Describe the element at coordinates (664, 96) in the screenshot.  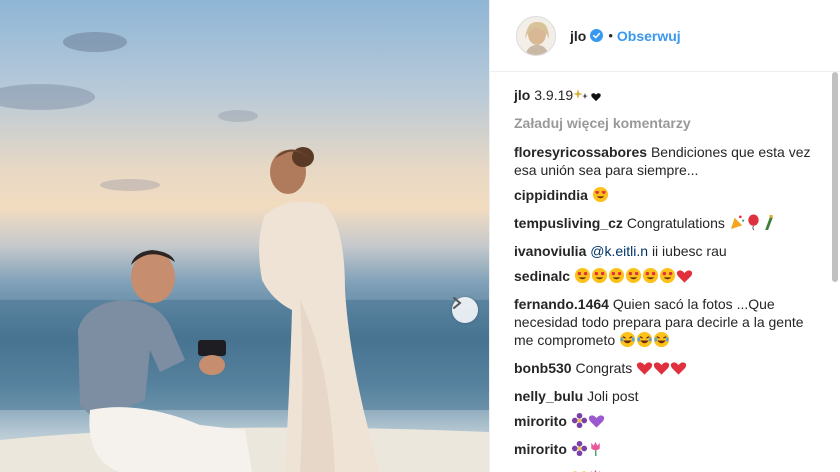
I see `caption: jlo 3.9.19` at that location.